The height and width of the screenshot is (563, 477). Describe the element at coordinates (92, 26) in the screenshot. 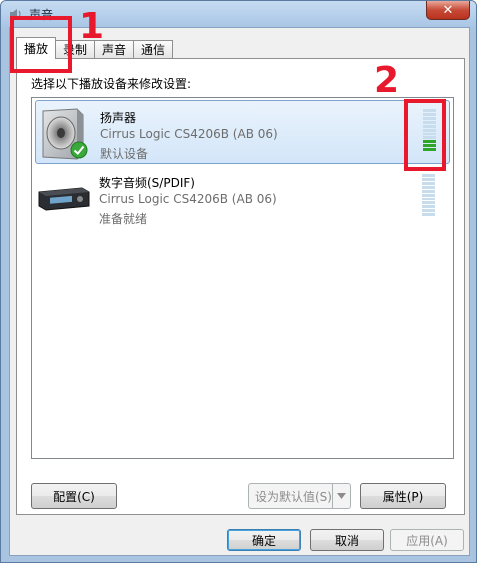

I see `annotation-number-1: 1` at that location.